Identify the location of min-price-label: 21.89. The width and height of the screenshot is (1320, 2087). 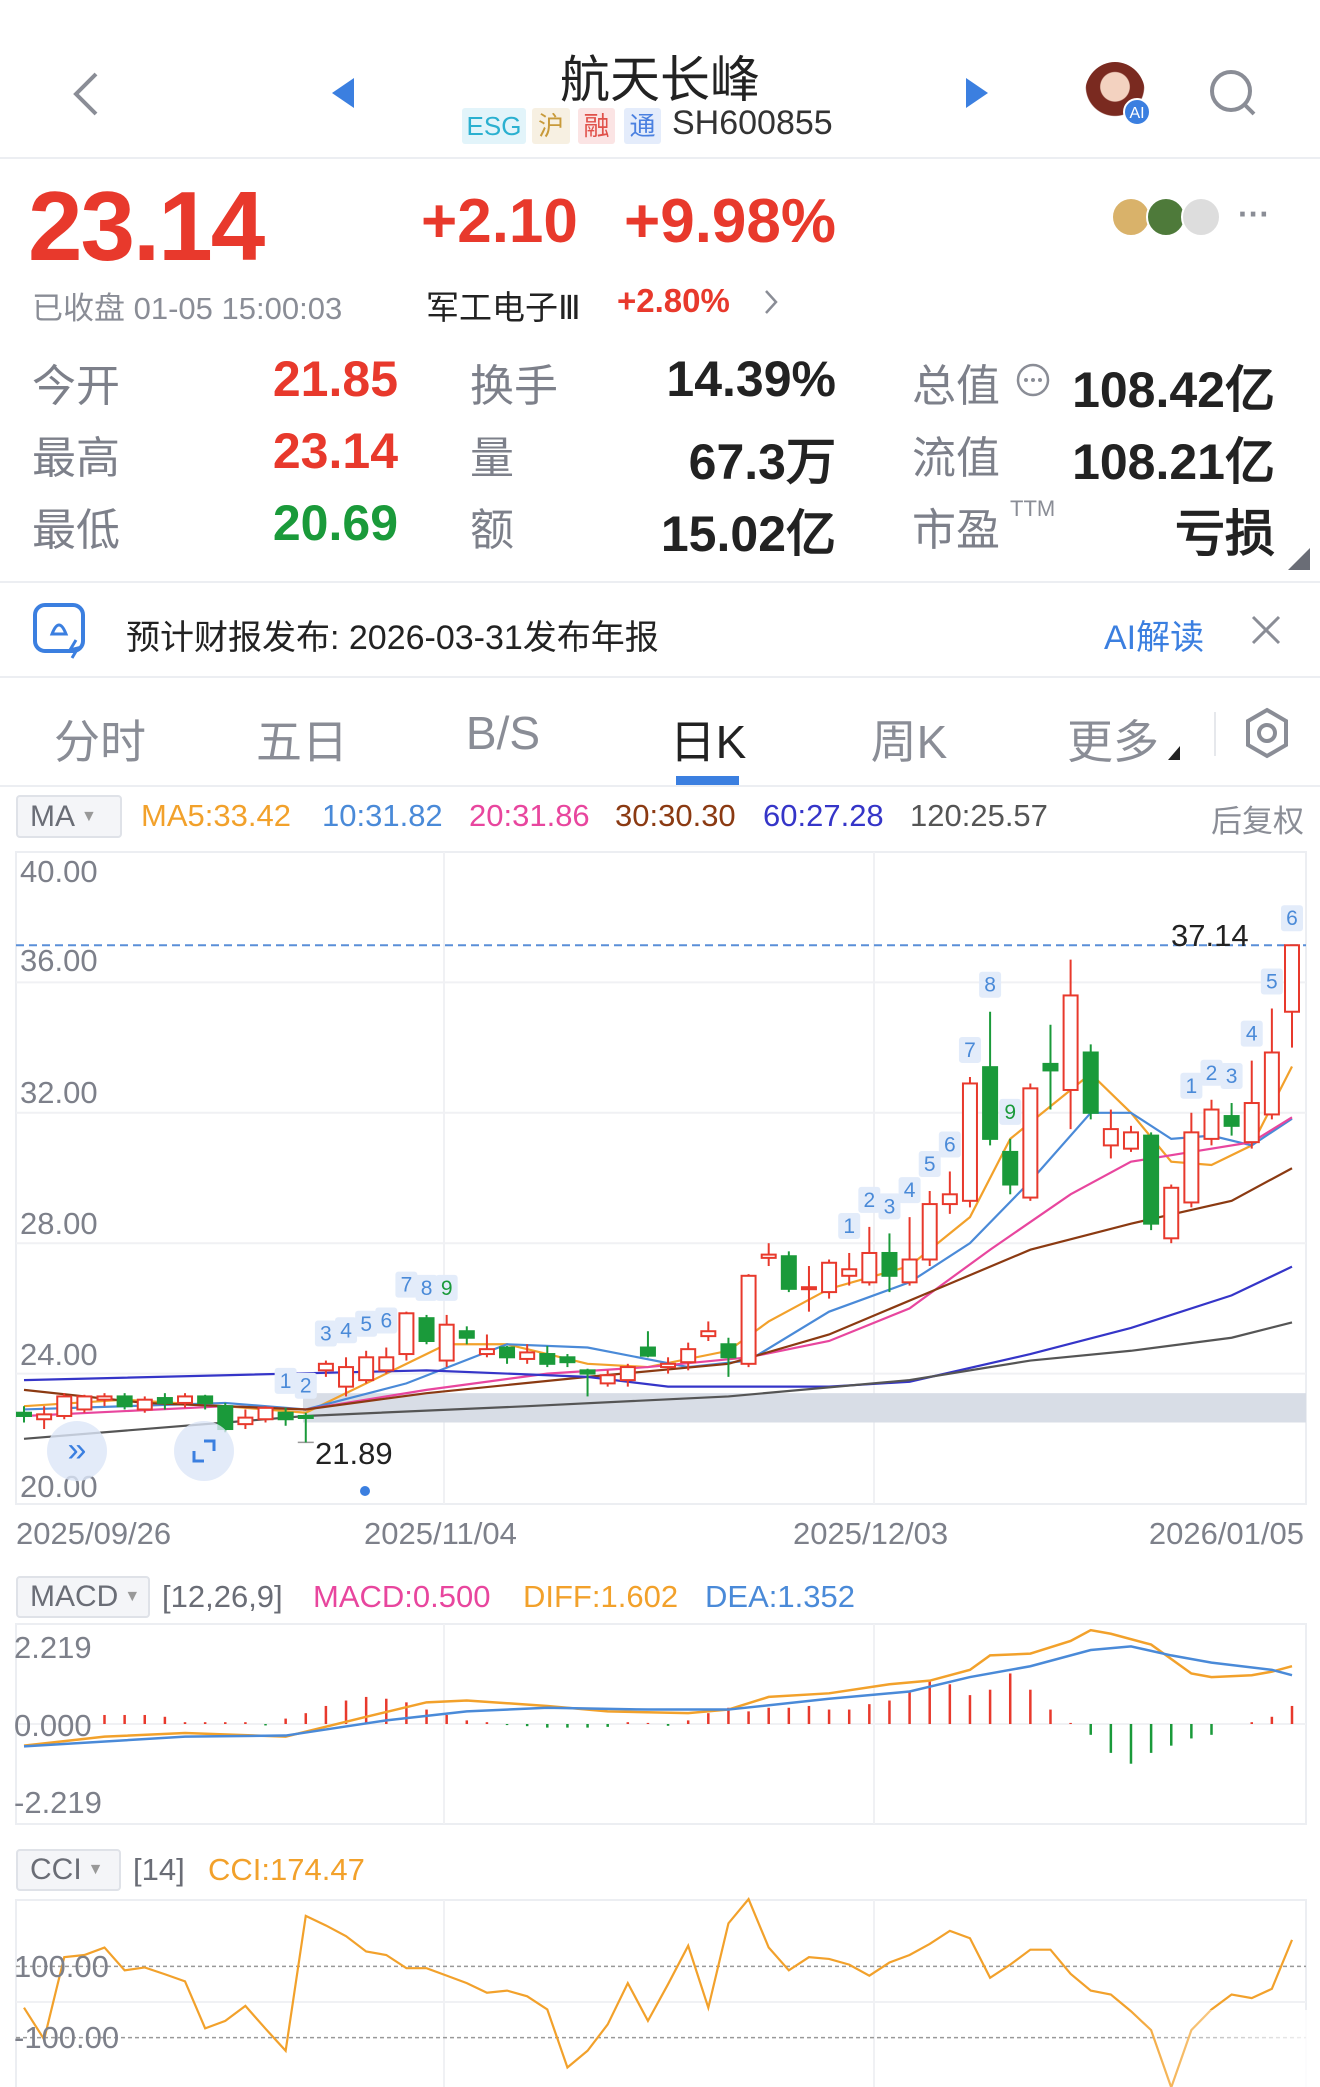
(354, 1453).